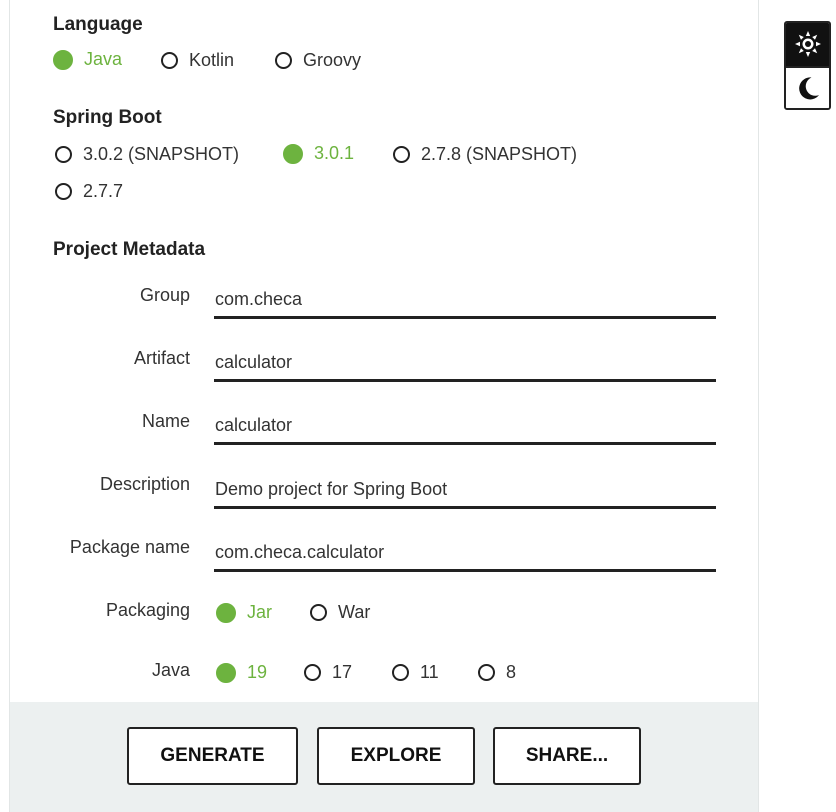 Image resolution: width=836 pixels, height=812 pixels. What do you see at coordinates (129, 249) in the screenshot?
I see `project-metadata-title: Project Metadata` at bounding box center [129, 249].